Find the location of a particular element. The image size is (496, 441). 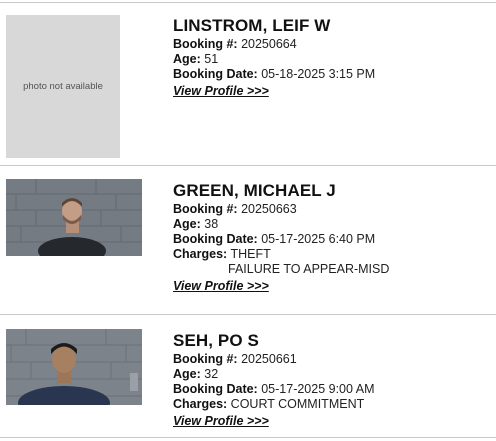

inmate-name: SEH, PO S is located at coordinates (216, 340).